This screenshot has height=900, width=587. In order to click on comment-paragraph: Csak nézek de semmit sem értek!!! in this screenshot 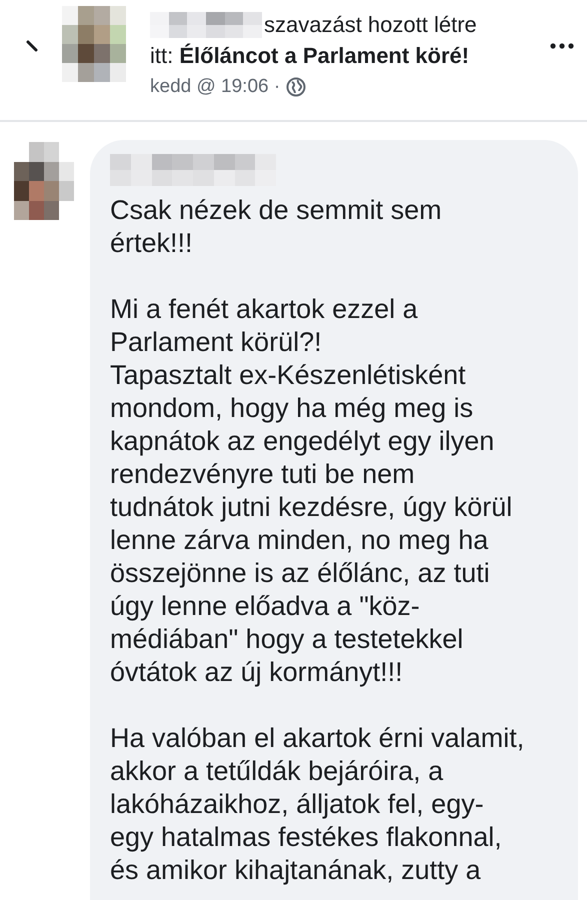, I will do `click(276, 227)`.